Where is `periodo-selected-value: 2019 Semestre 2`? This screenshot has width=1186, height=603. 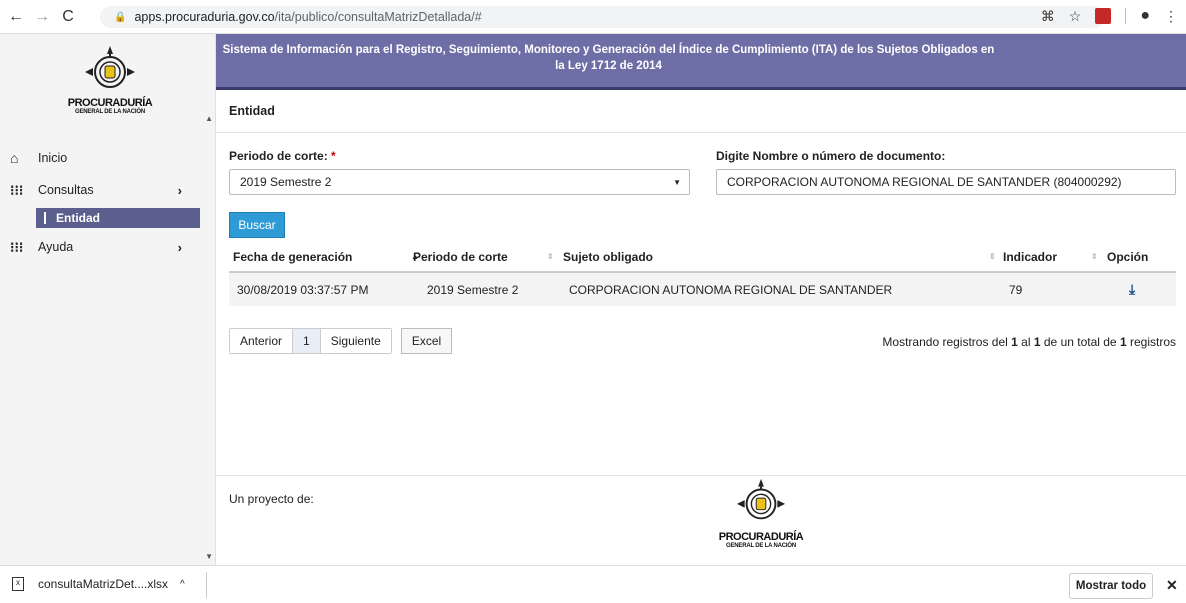
periodo-selected-value: 2019 Semestre 2 is located at coordinates (286, 182).